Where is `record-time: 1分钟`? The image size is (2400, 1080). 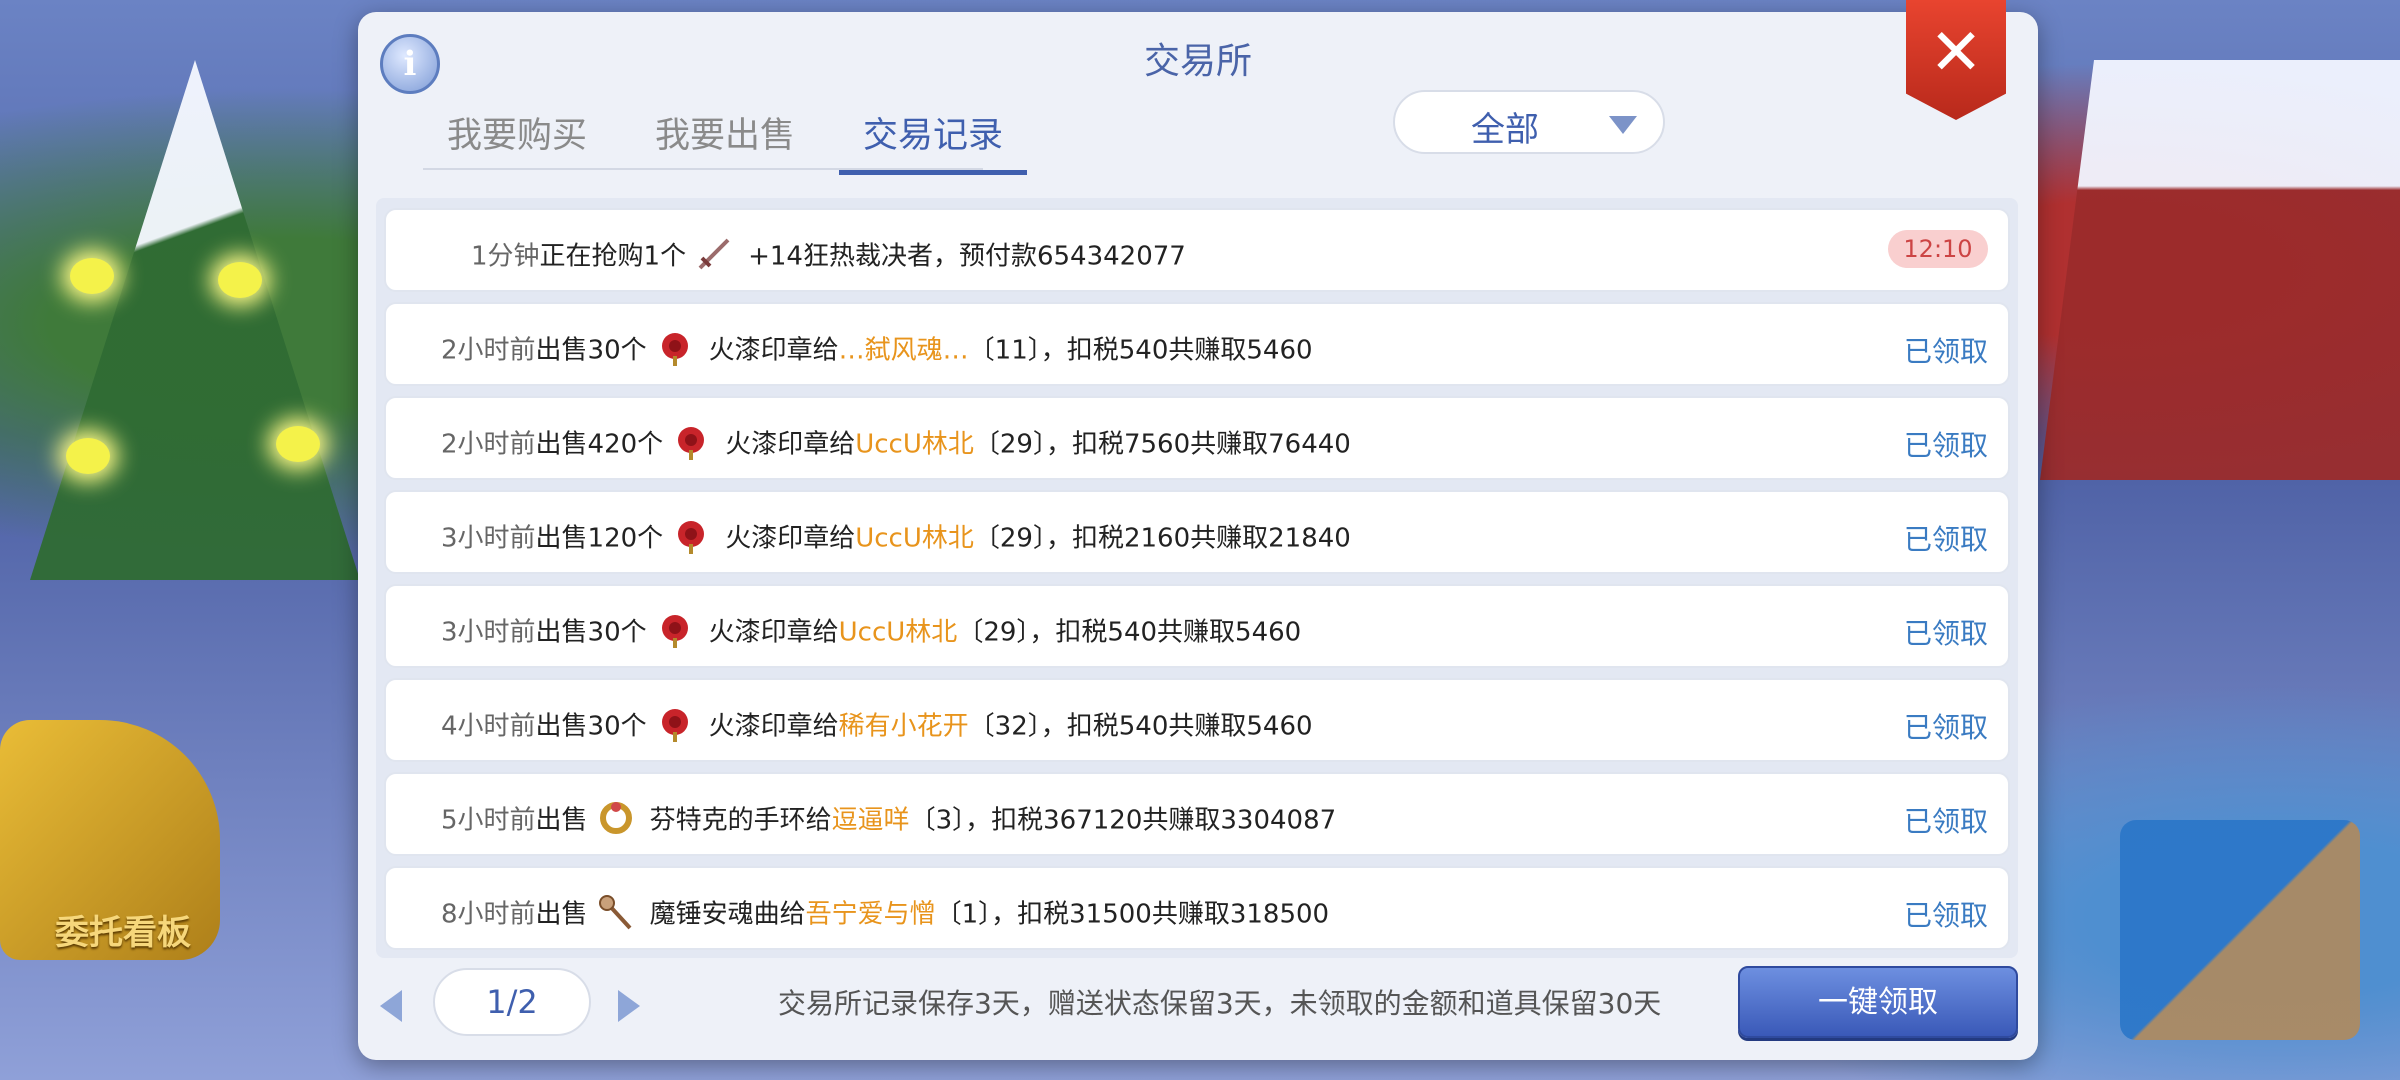 record-time: 1分钟 is located at coordinates (505, 256).